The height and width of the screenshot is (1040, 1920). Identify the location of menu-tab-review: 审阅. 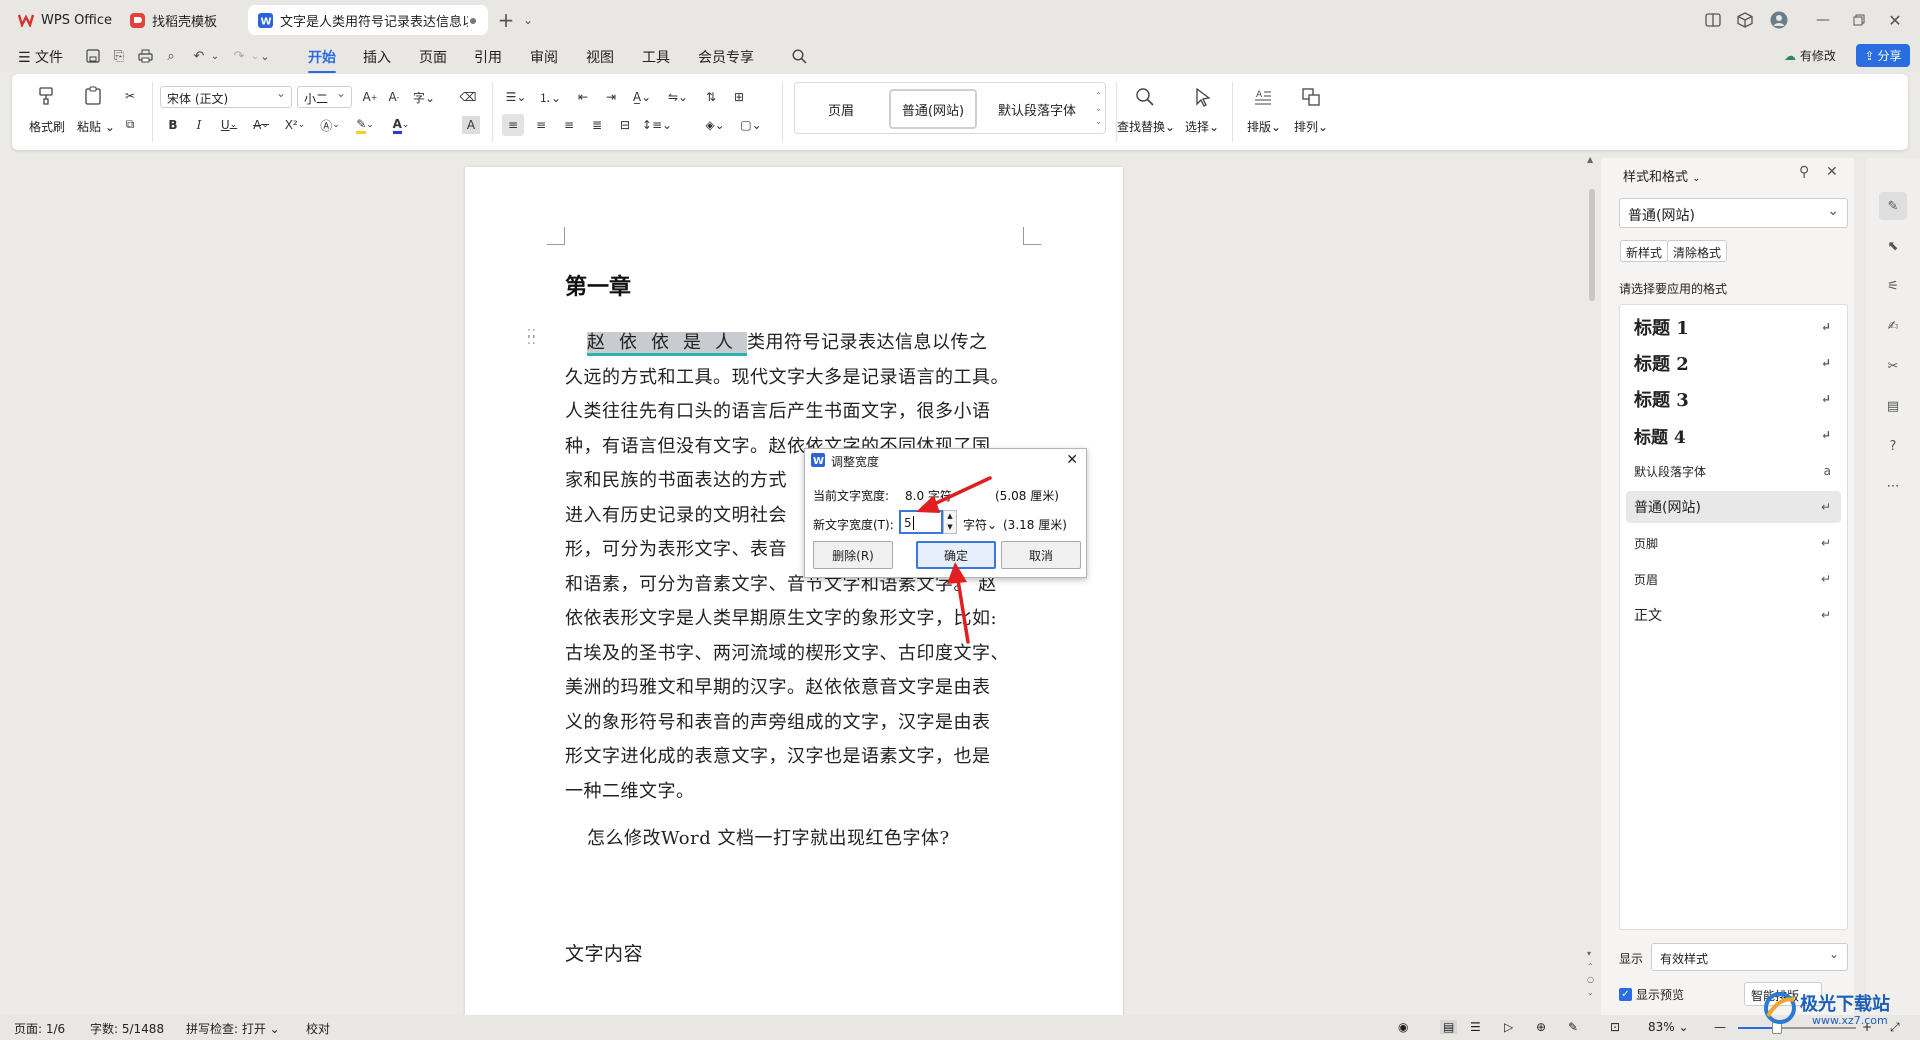
(544, 57).